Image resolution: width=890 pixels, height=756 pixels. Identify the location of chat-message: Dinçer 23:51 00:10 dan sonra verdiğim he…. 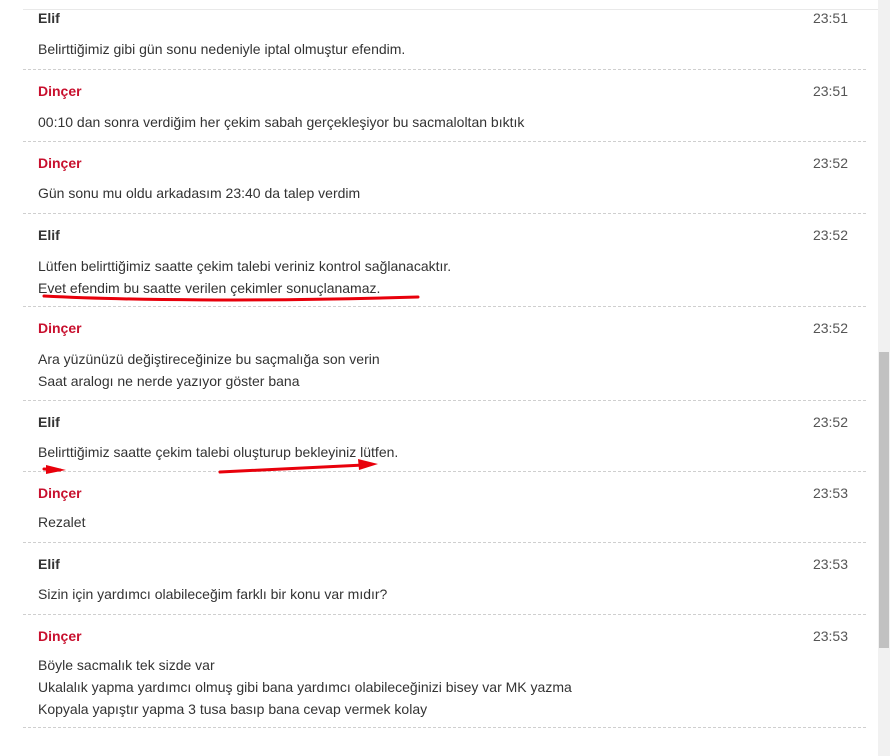
(444, 106).